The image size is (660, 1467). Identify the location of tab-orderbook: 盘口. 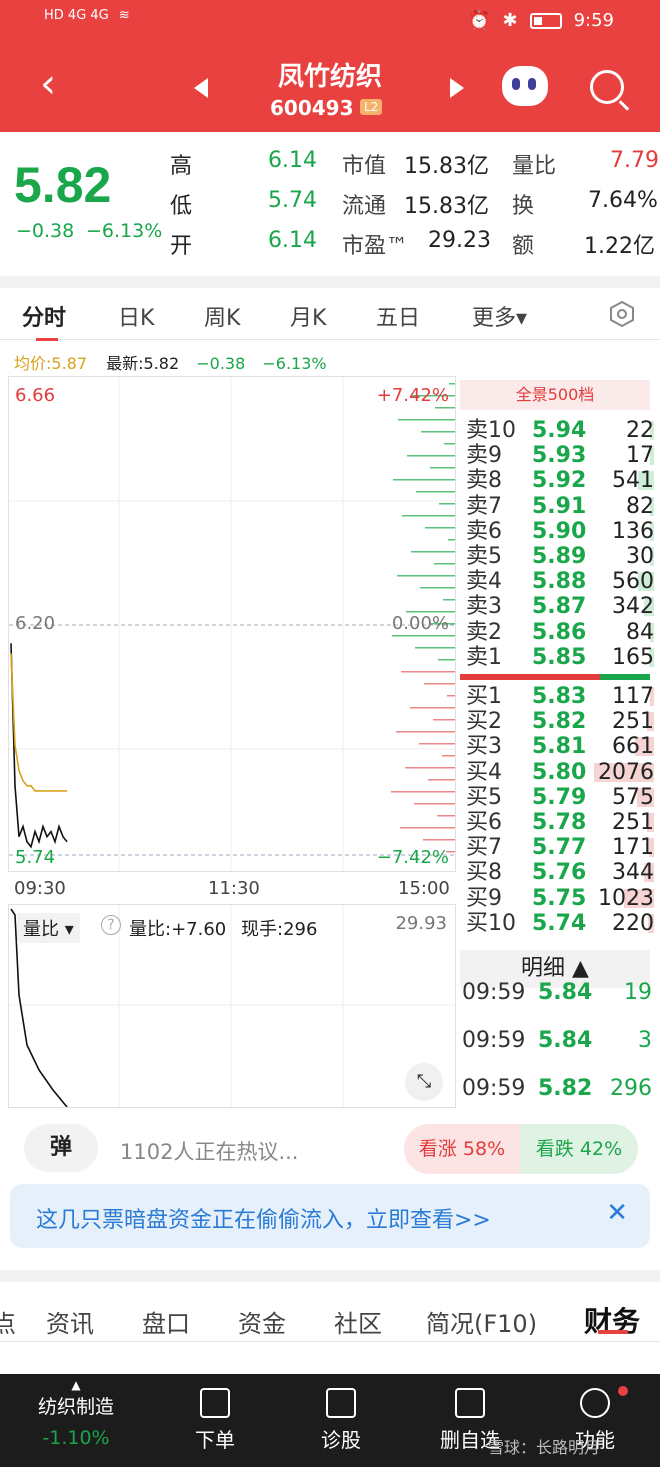
(166, 1321).